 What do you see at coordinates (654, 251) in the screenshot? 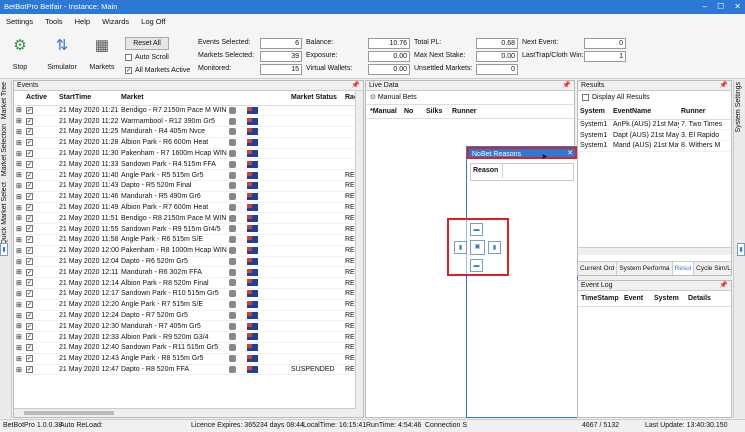
I see `results-horizontal-scrollbar` at bounding box center [654, 251].